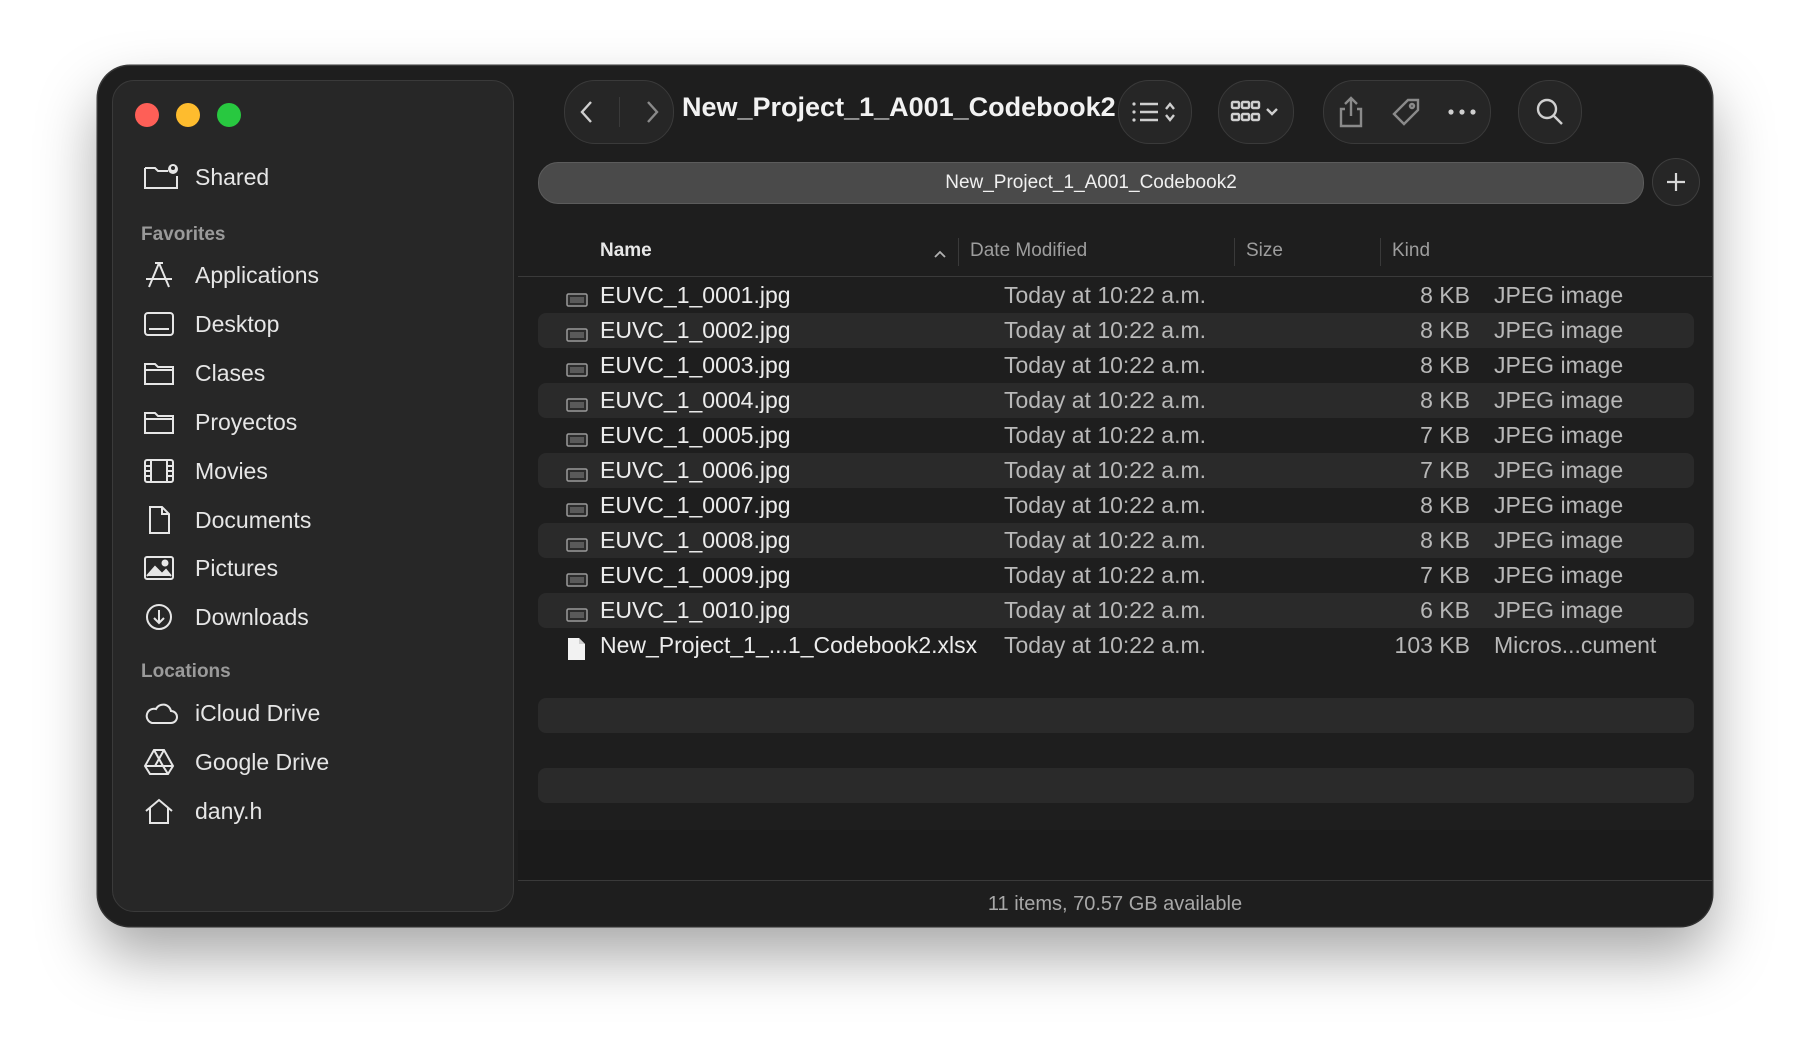  What do you see at coordinates (231, 470) in the screenshot?
I see `sidebar-item-label: Movies` at bounding box center [231, 470].